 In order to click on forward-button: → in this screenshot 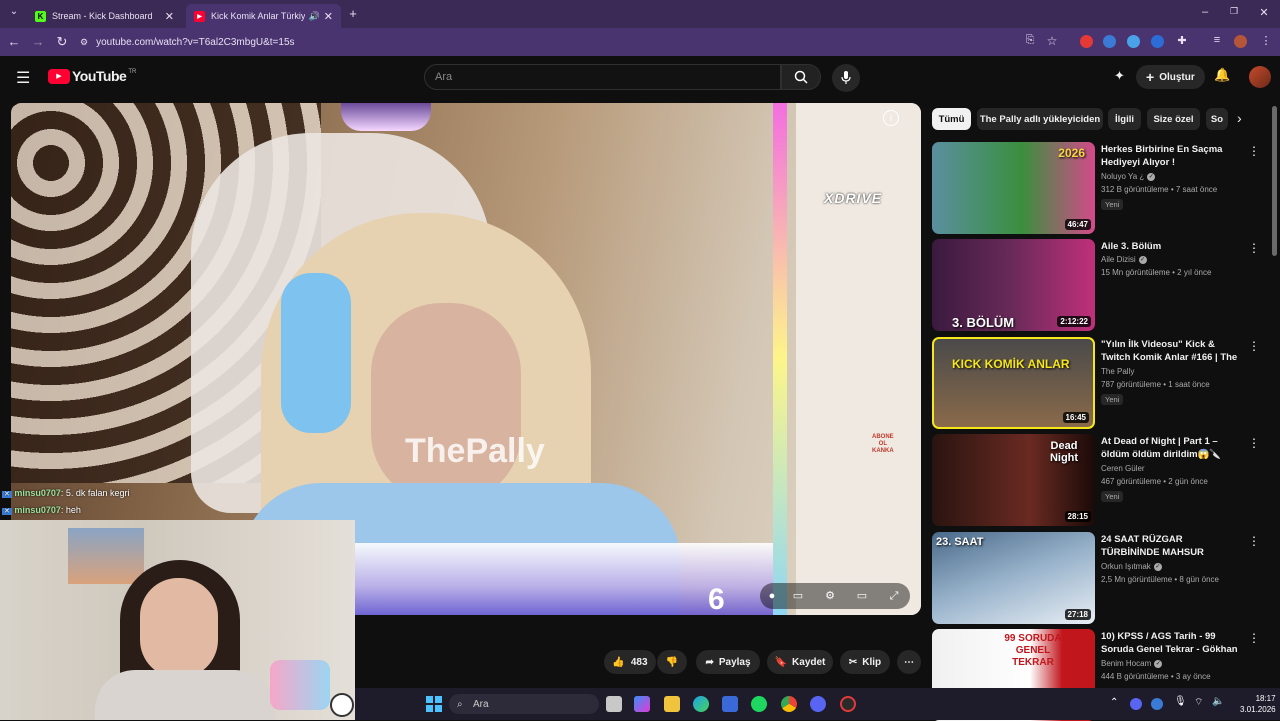, I will do `click(38, 41)`.